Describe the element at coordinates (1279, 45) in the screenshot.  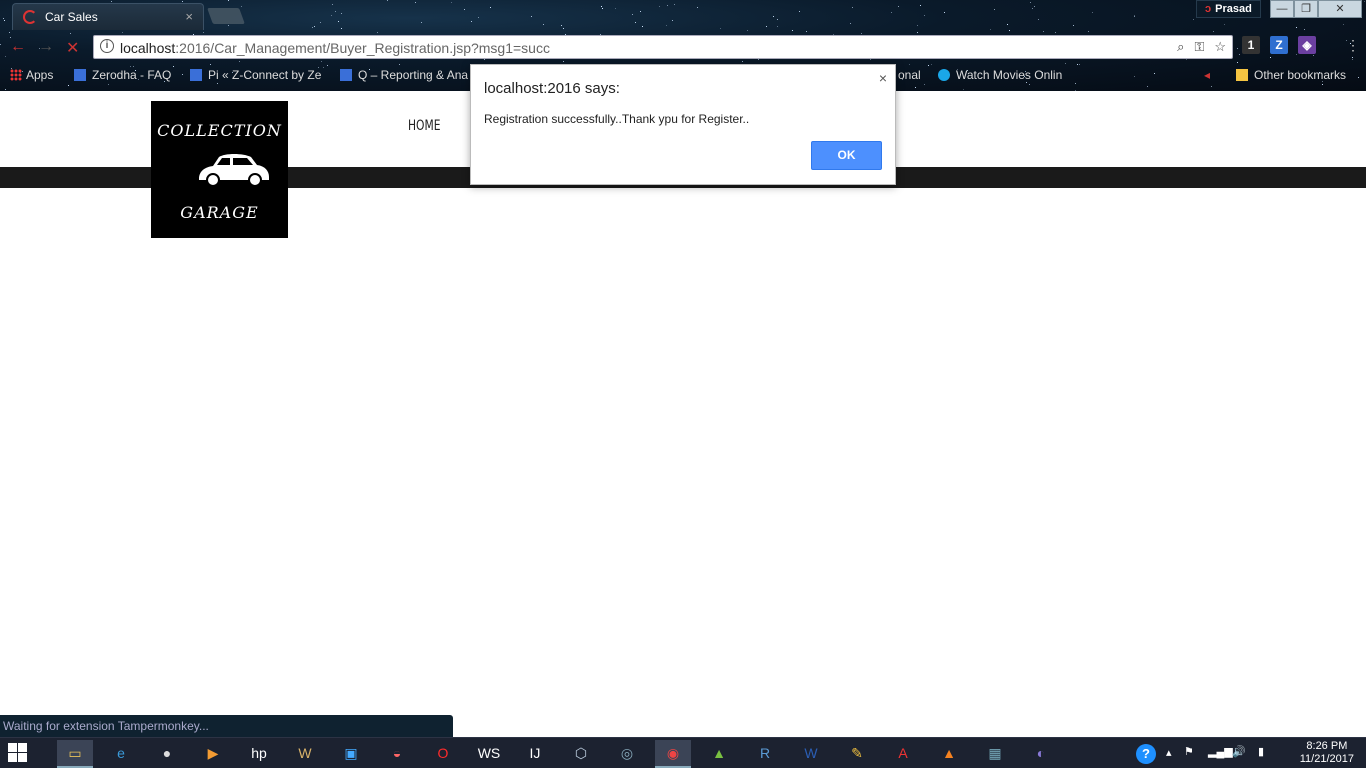
I see `zerodha-z-icon: Z` at that location.